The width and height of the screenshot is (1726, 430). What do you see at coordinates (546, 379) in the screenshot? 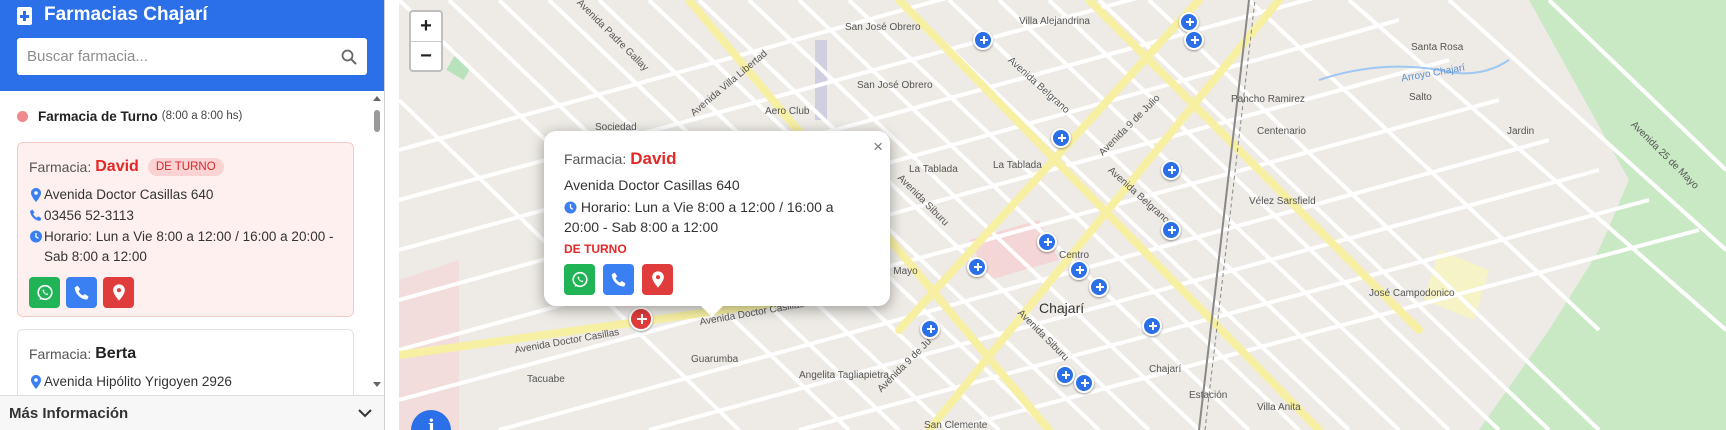
I see `map-label: Tacuabe` at bounding box center [546, 379].